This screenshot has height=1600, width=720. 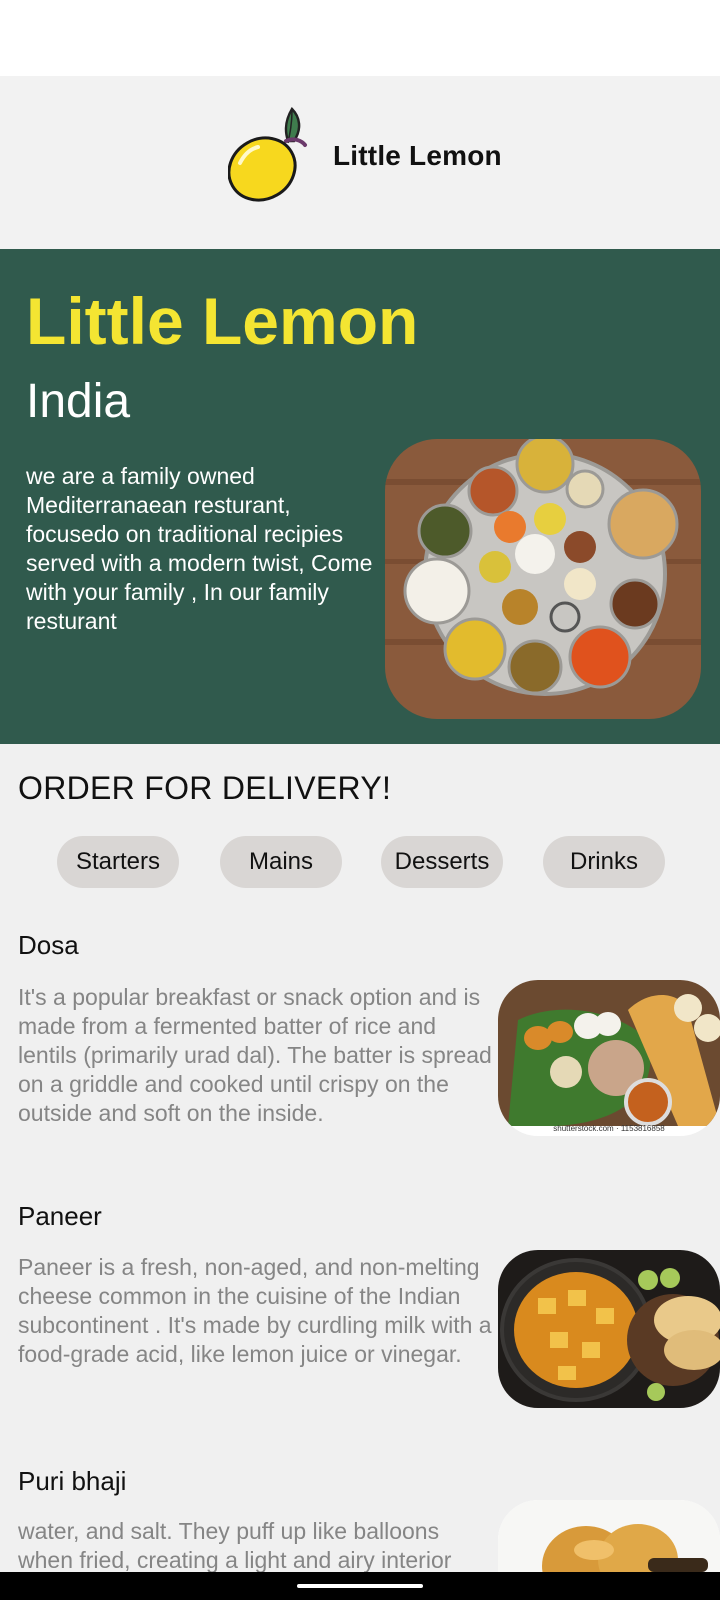 I want to click on indian-thali-image, so click(x=543, y=579).